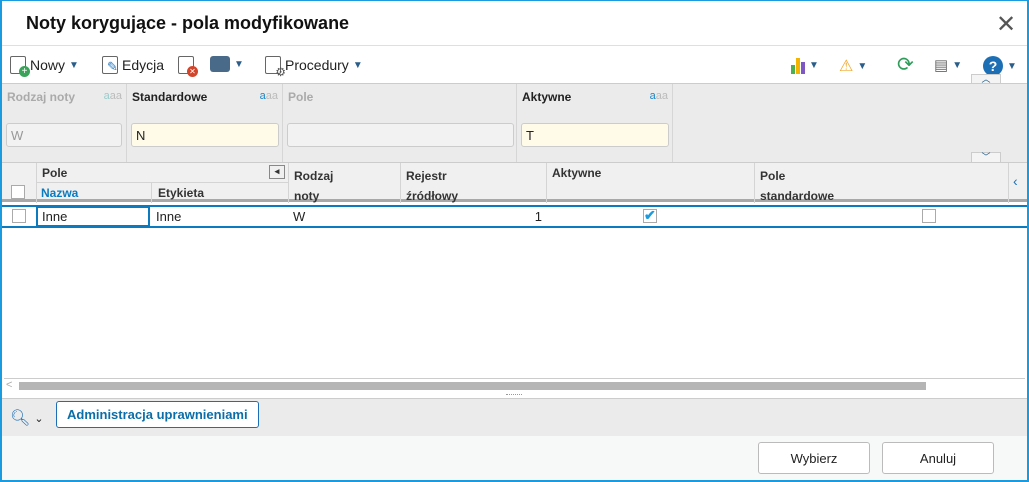 This screenshot has height=482, width=1029. What do you see at coordinates (301, 97) in the screenshot?
I see `filter-label: Pole` at bounding box center [301, 97].